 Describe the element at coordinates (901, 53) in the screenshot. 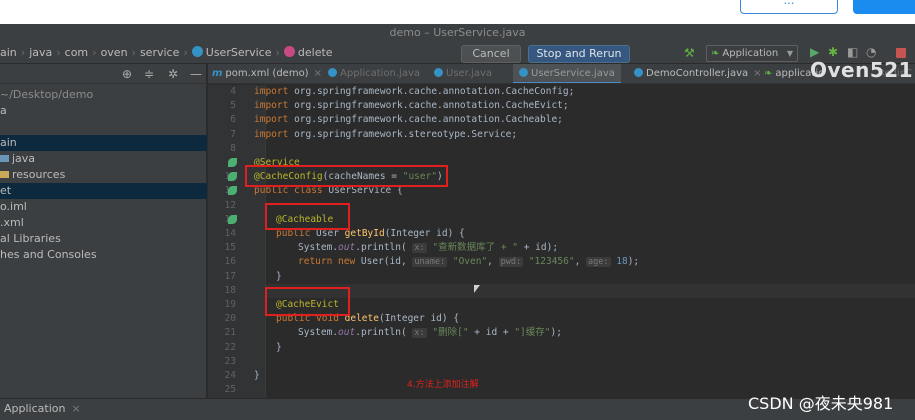

I see `stop-icon` at that location.